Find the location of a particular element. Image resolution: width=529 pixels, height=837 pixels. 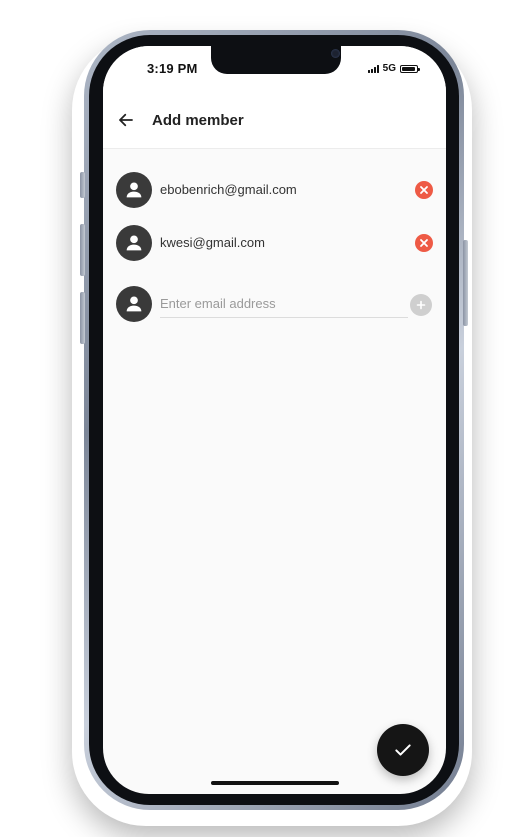

page-title: Add member is located at coordinates (198, 120).